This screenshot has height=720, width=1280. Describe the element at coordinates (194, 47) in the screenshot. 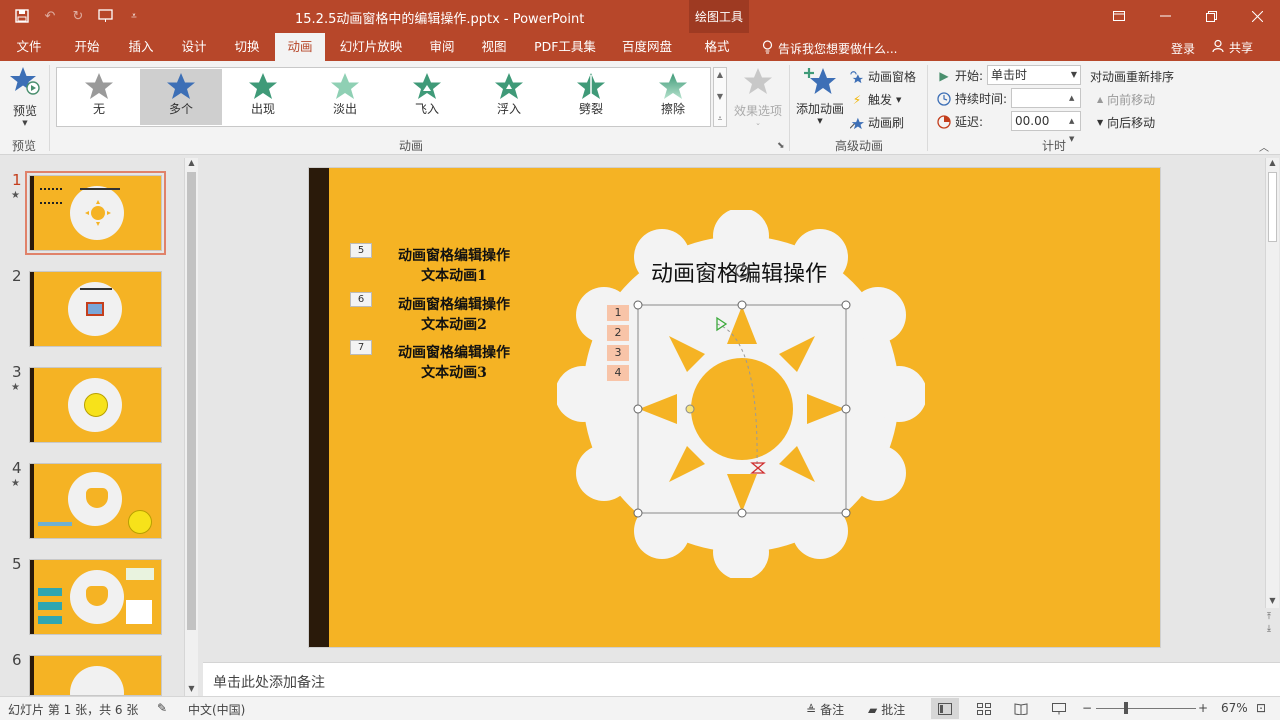

I see `tab-design: 设计` at that location.